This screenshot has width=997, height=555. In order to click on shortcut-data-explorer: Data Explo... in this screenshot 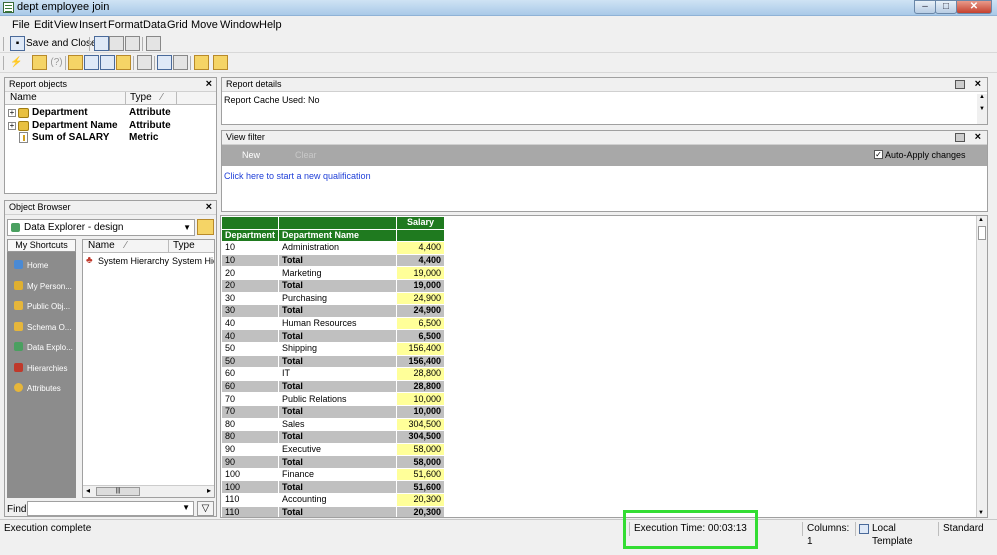, I will do `click(43, 348)`.